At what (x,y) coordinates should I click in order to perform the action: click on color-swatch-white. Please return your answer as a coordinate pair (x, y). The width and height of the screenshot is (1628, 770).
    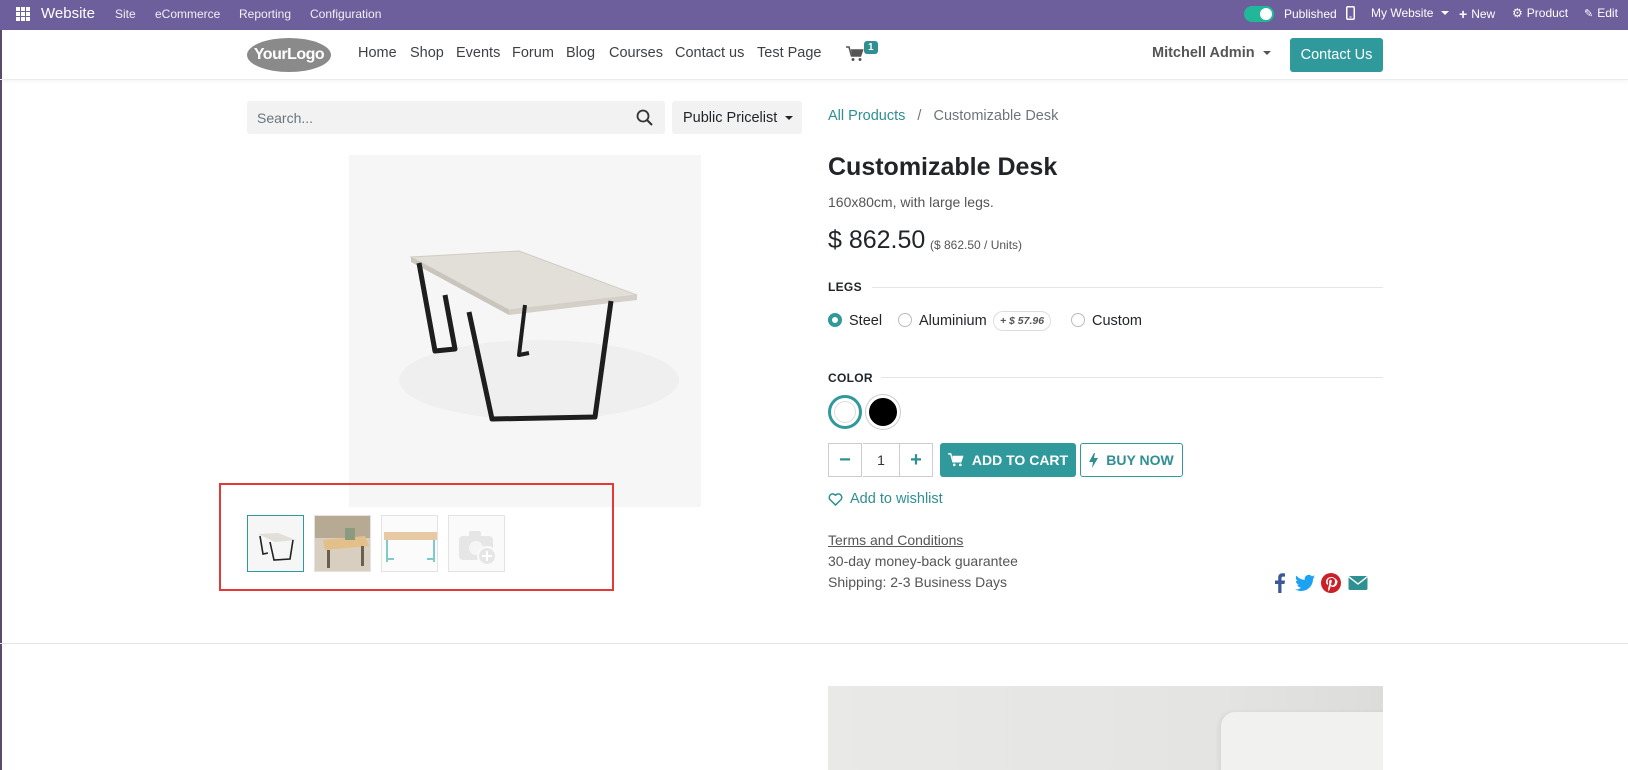
    Looking at the image, I should click on (845, 412).